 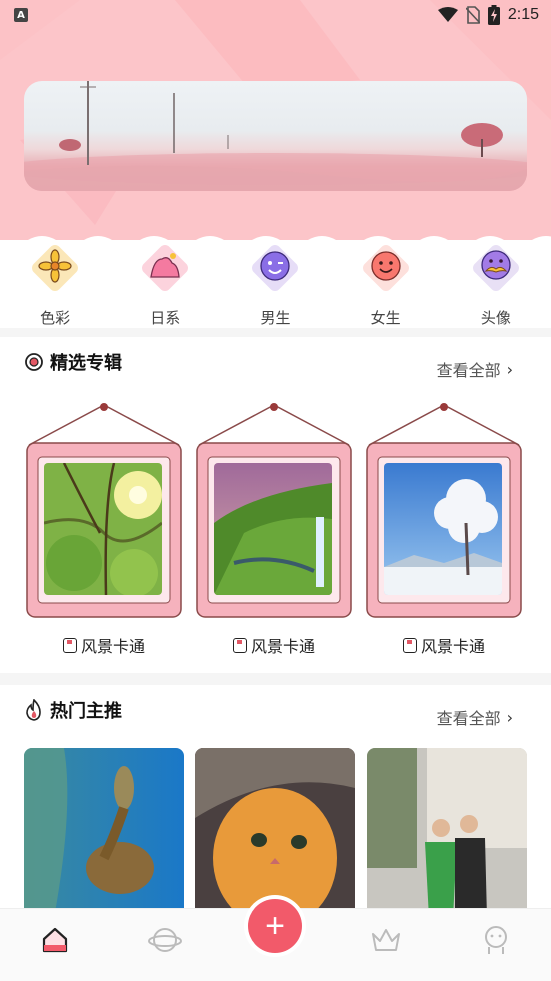 I want to click on category-label: 日系, so click(x=165, y=318).